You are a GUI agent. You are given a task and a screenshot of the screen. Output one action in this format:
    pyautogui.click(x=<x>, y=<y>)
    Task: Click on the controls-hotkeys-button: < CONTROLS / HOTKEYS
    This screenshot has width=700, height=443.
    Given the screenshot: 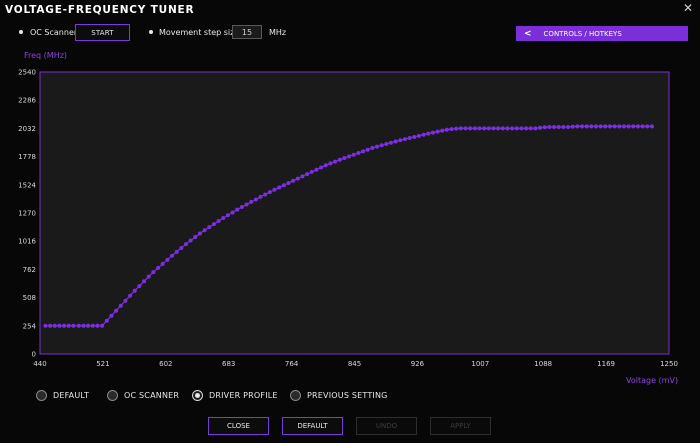 What is the action you would take?
    pyautogui.click(x=602, y=33)
    